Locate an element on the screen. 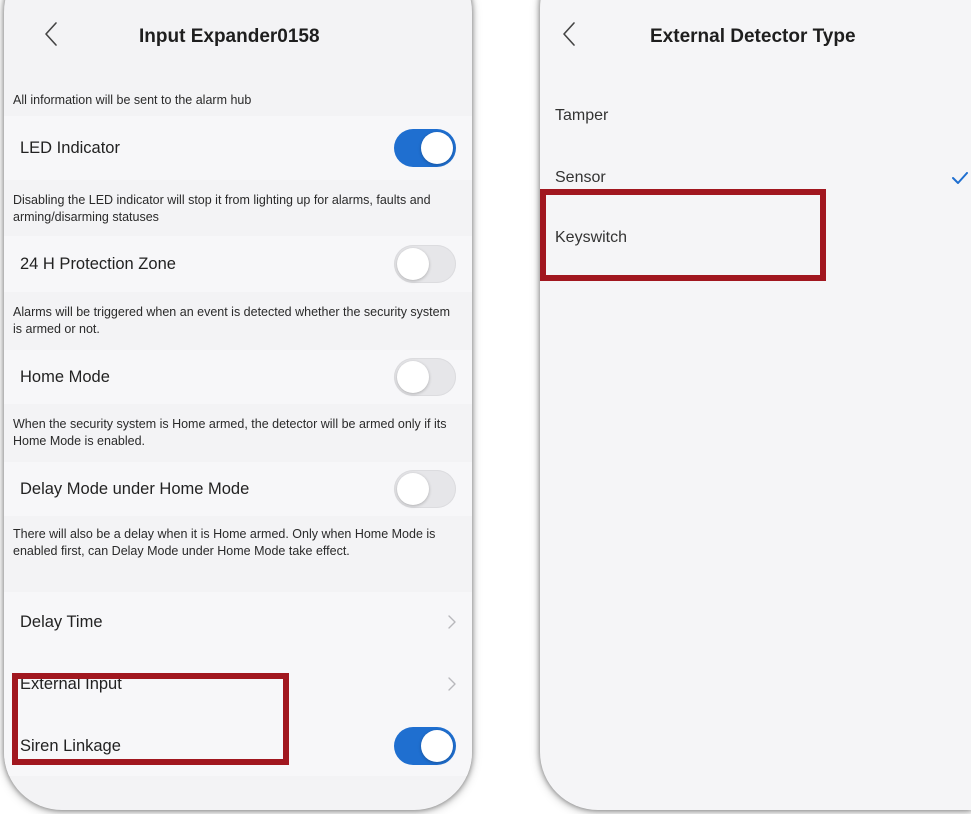 The image size is (971, 814). detector-type-list: Tamper Sensor Keyswitch is located at coordinates (755, 179).